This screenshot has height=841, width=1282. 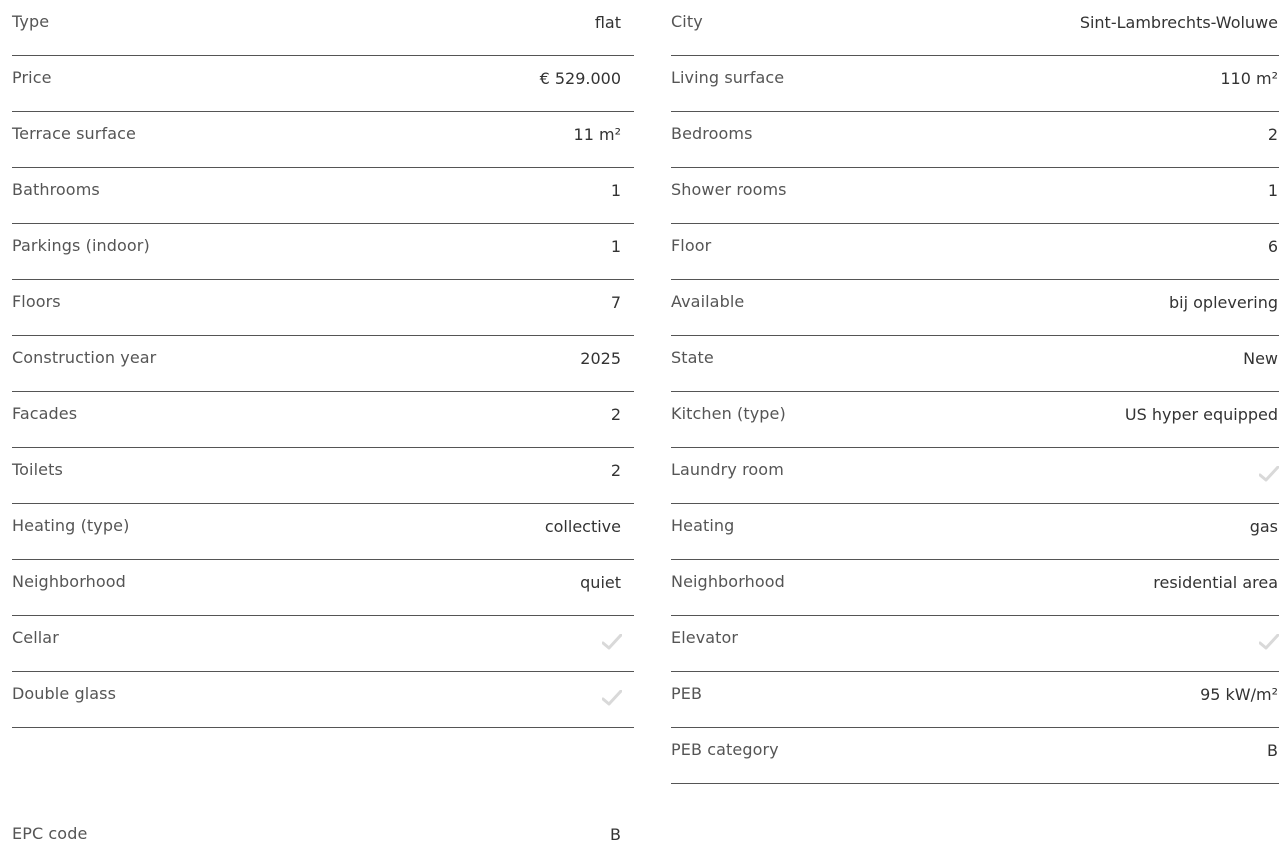 I want to click on detail-label: Type, so click(x=31, y=21).